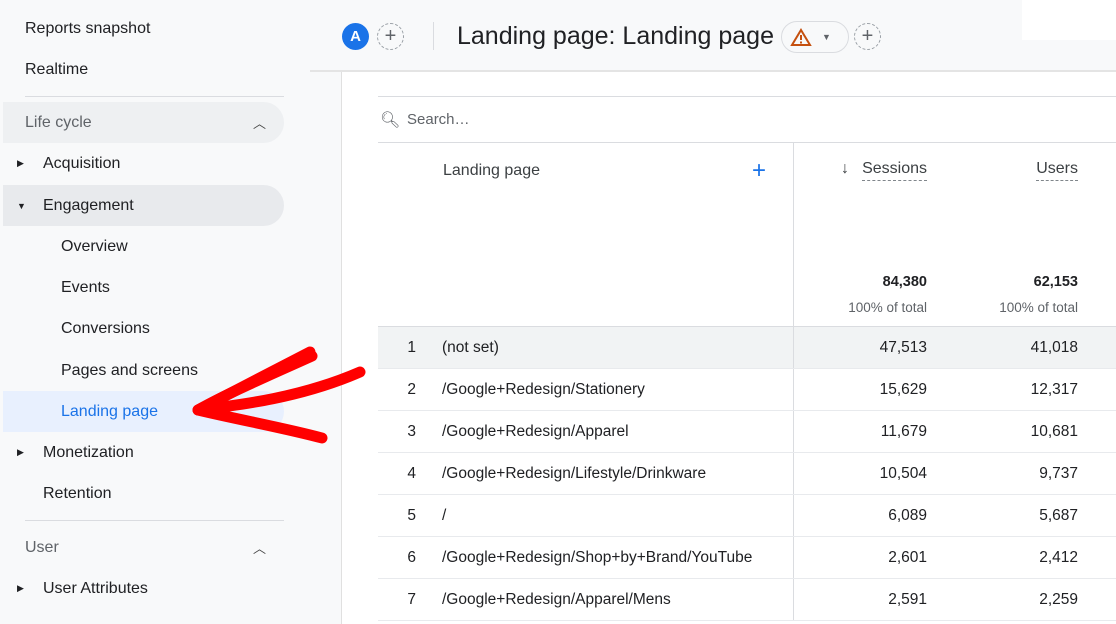  What do you see at coordinates (77, 493) in the screenshot?
I see `nav-label: Retention` at bounding box center [77, 493].